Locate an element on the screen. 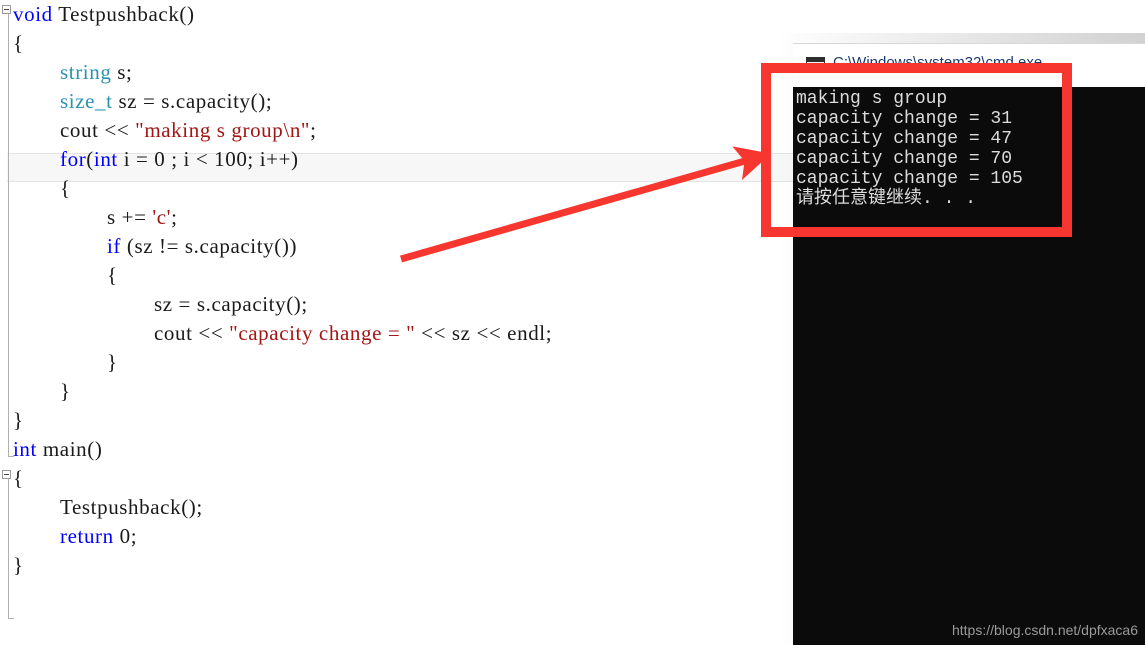 Image resolution: width=1145 pixels, height=645 pixels. code-line: for(int i = 0 ; i < 100; i++) is located at coordinates (179, 159).